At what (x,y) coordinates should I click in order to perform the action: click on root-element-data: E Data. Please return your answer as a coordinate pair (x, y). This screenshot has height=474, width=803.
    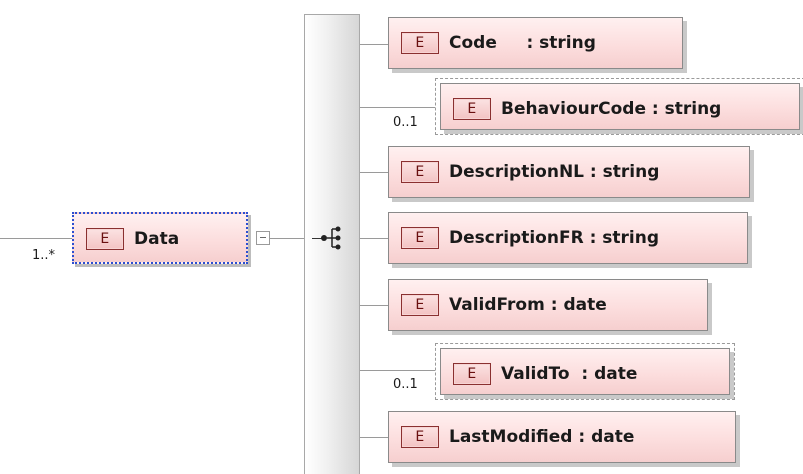
    Looking at the image, I should click on (160, 238).